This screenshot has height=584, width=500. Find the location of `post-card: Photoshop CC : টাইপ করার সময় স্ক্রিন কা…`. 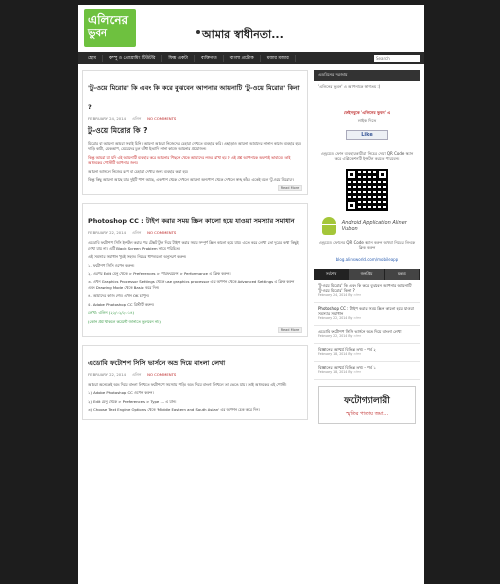

post-card: Photoshop CC : টাইপ করার সময় স্ক্রিন কা… is located at coordinates (195, 270).